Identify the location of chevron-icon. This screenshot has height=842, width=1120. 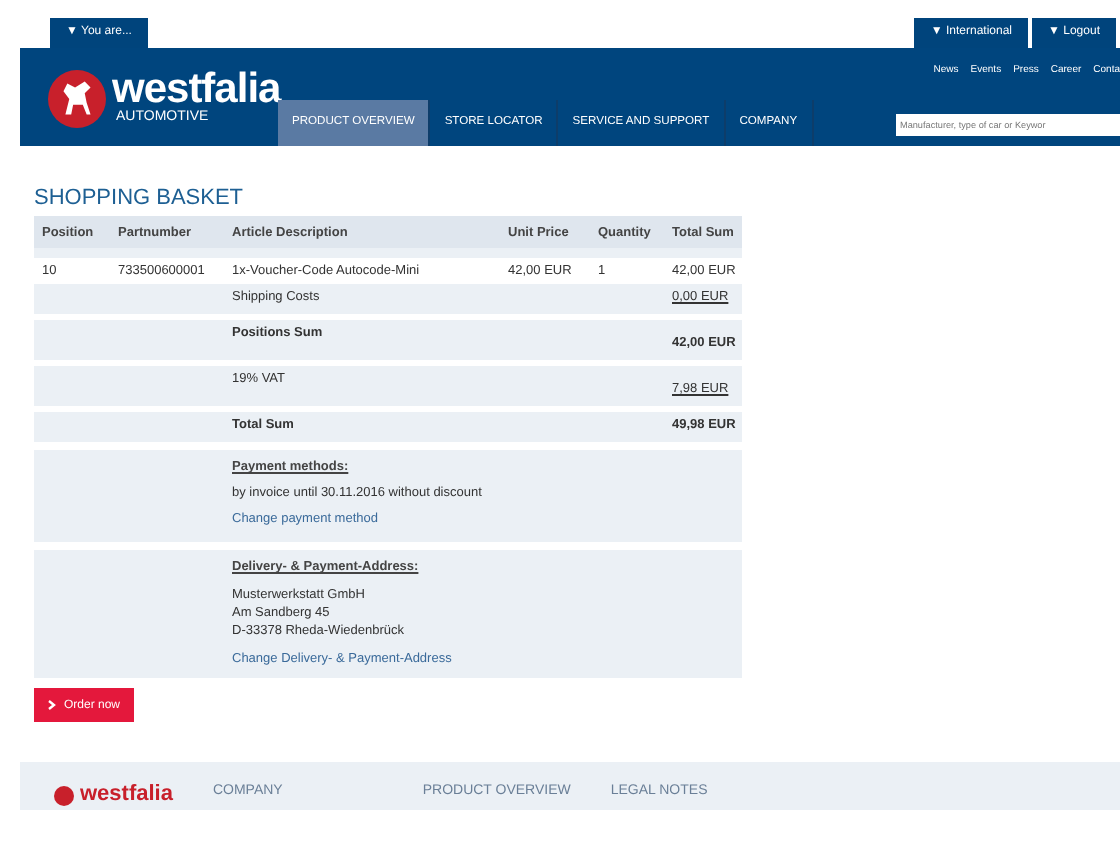
(52, 705).